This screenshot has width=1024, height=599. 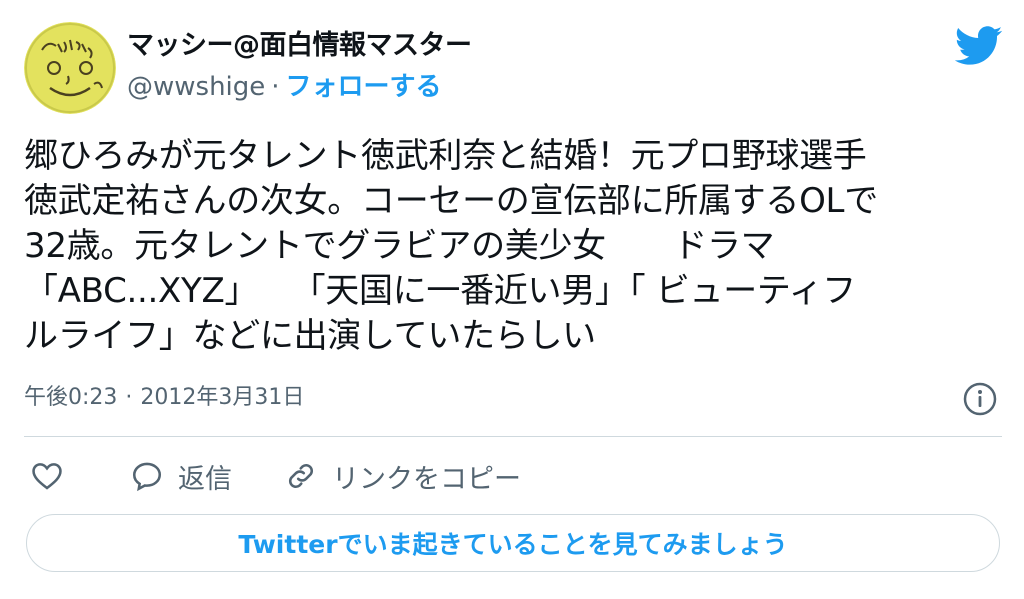 I want to click on heart-icon, so click(x=47, y=476).